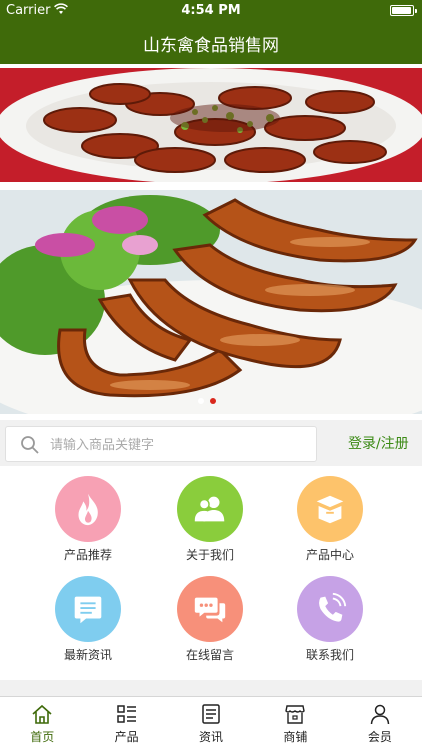 The height and width of the screenshot is (750, 422). What do you see at coordinates (201, 401) in the screenshot?
I see `carousel-dot` at bounding box center [201, 401].